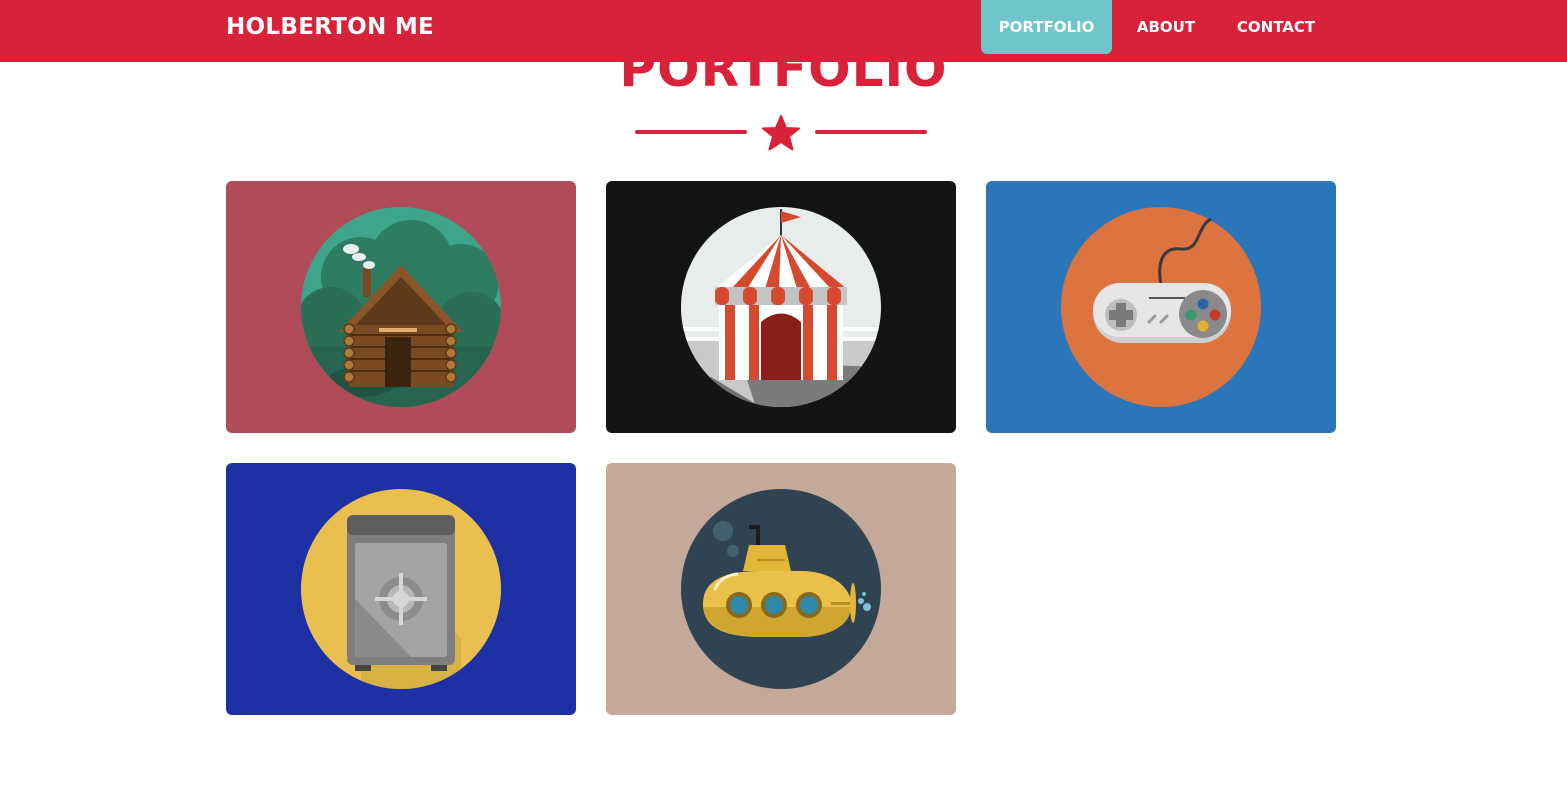  What do you see at coordinates (1166, 27) in the screenshot?
I see `nav-link-about: ABOUT` at bounding box center [1166, 27].